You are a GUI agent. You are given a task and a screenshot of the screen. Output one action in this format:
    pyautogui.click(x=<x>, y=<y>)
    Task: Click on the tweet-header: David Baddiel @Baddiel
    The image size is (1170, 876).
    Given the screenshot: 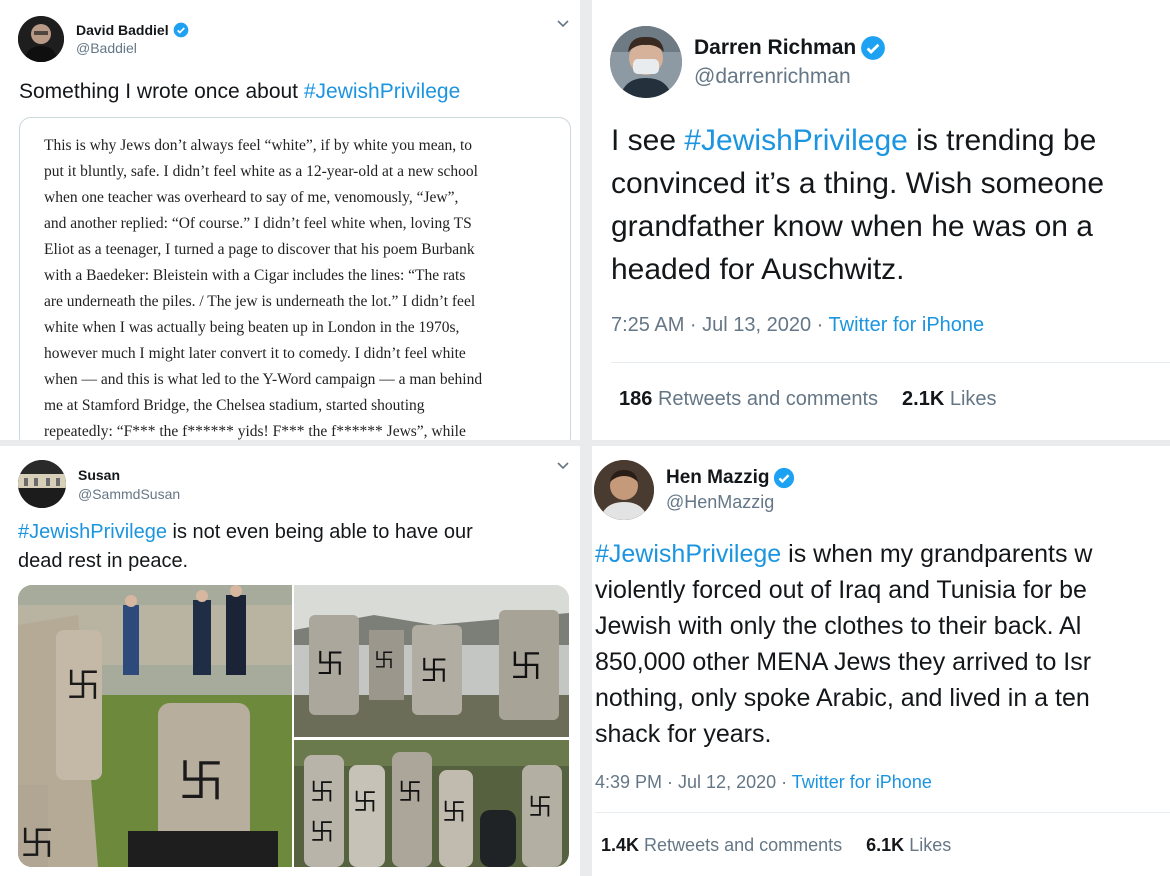 What is the action you would take?
    pyautogui.click(x=103, y=39)
    